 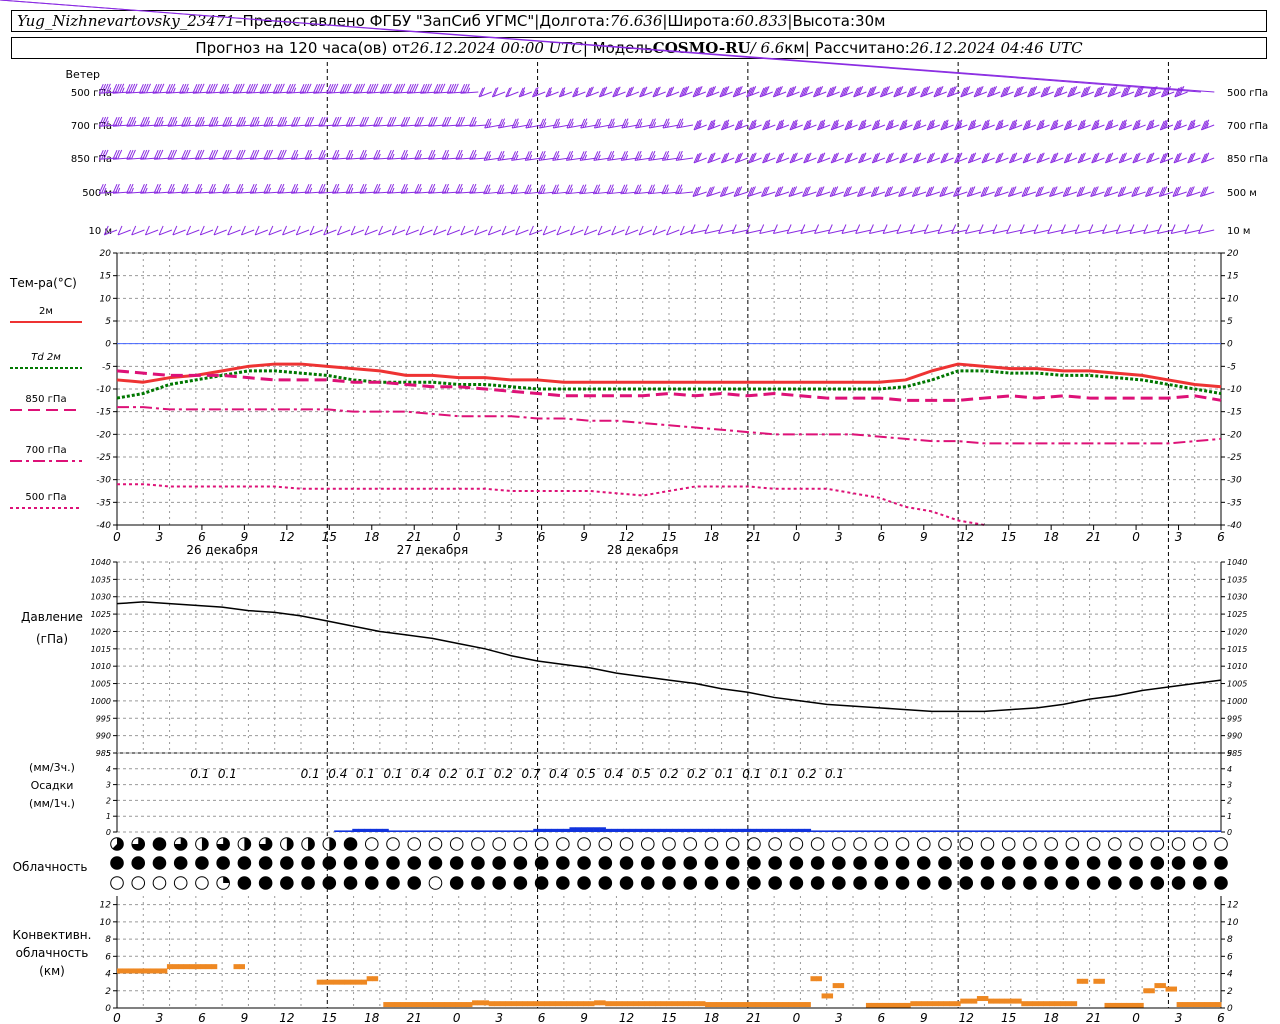 What do you see at coordinates (1247, 126) in the screenshot?
I see `wind-level-label-right: 700 гПа` at bounding box center [1247, 126].